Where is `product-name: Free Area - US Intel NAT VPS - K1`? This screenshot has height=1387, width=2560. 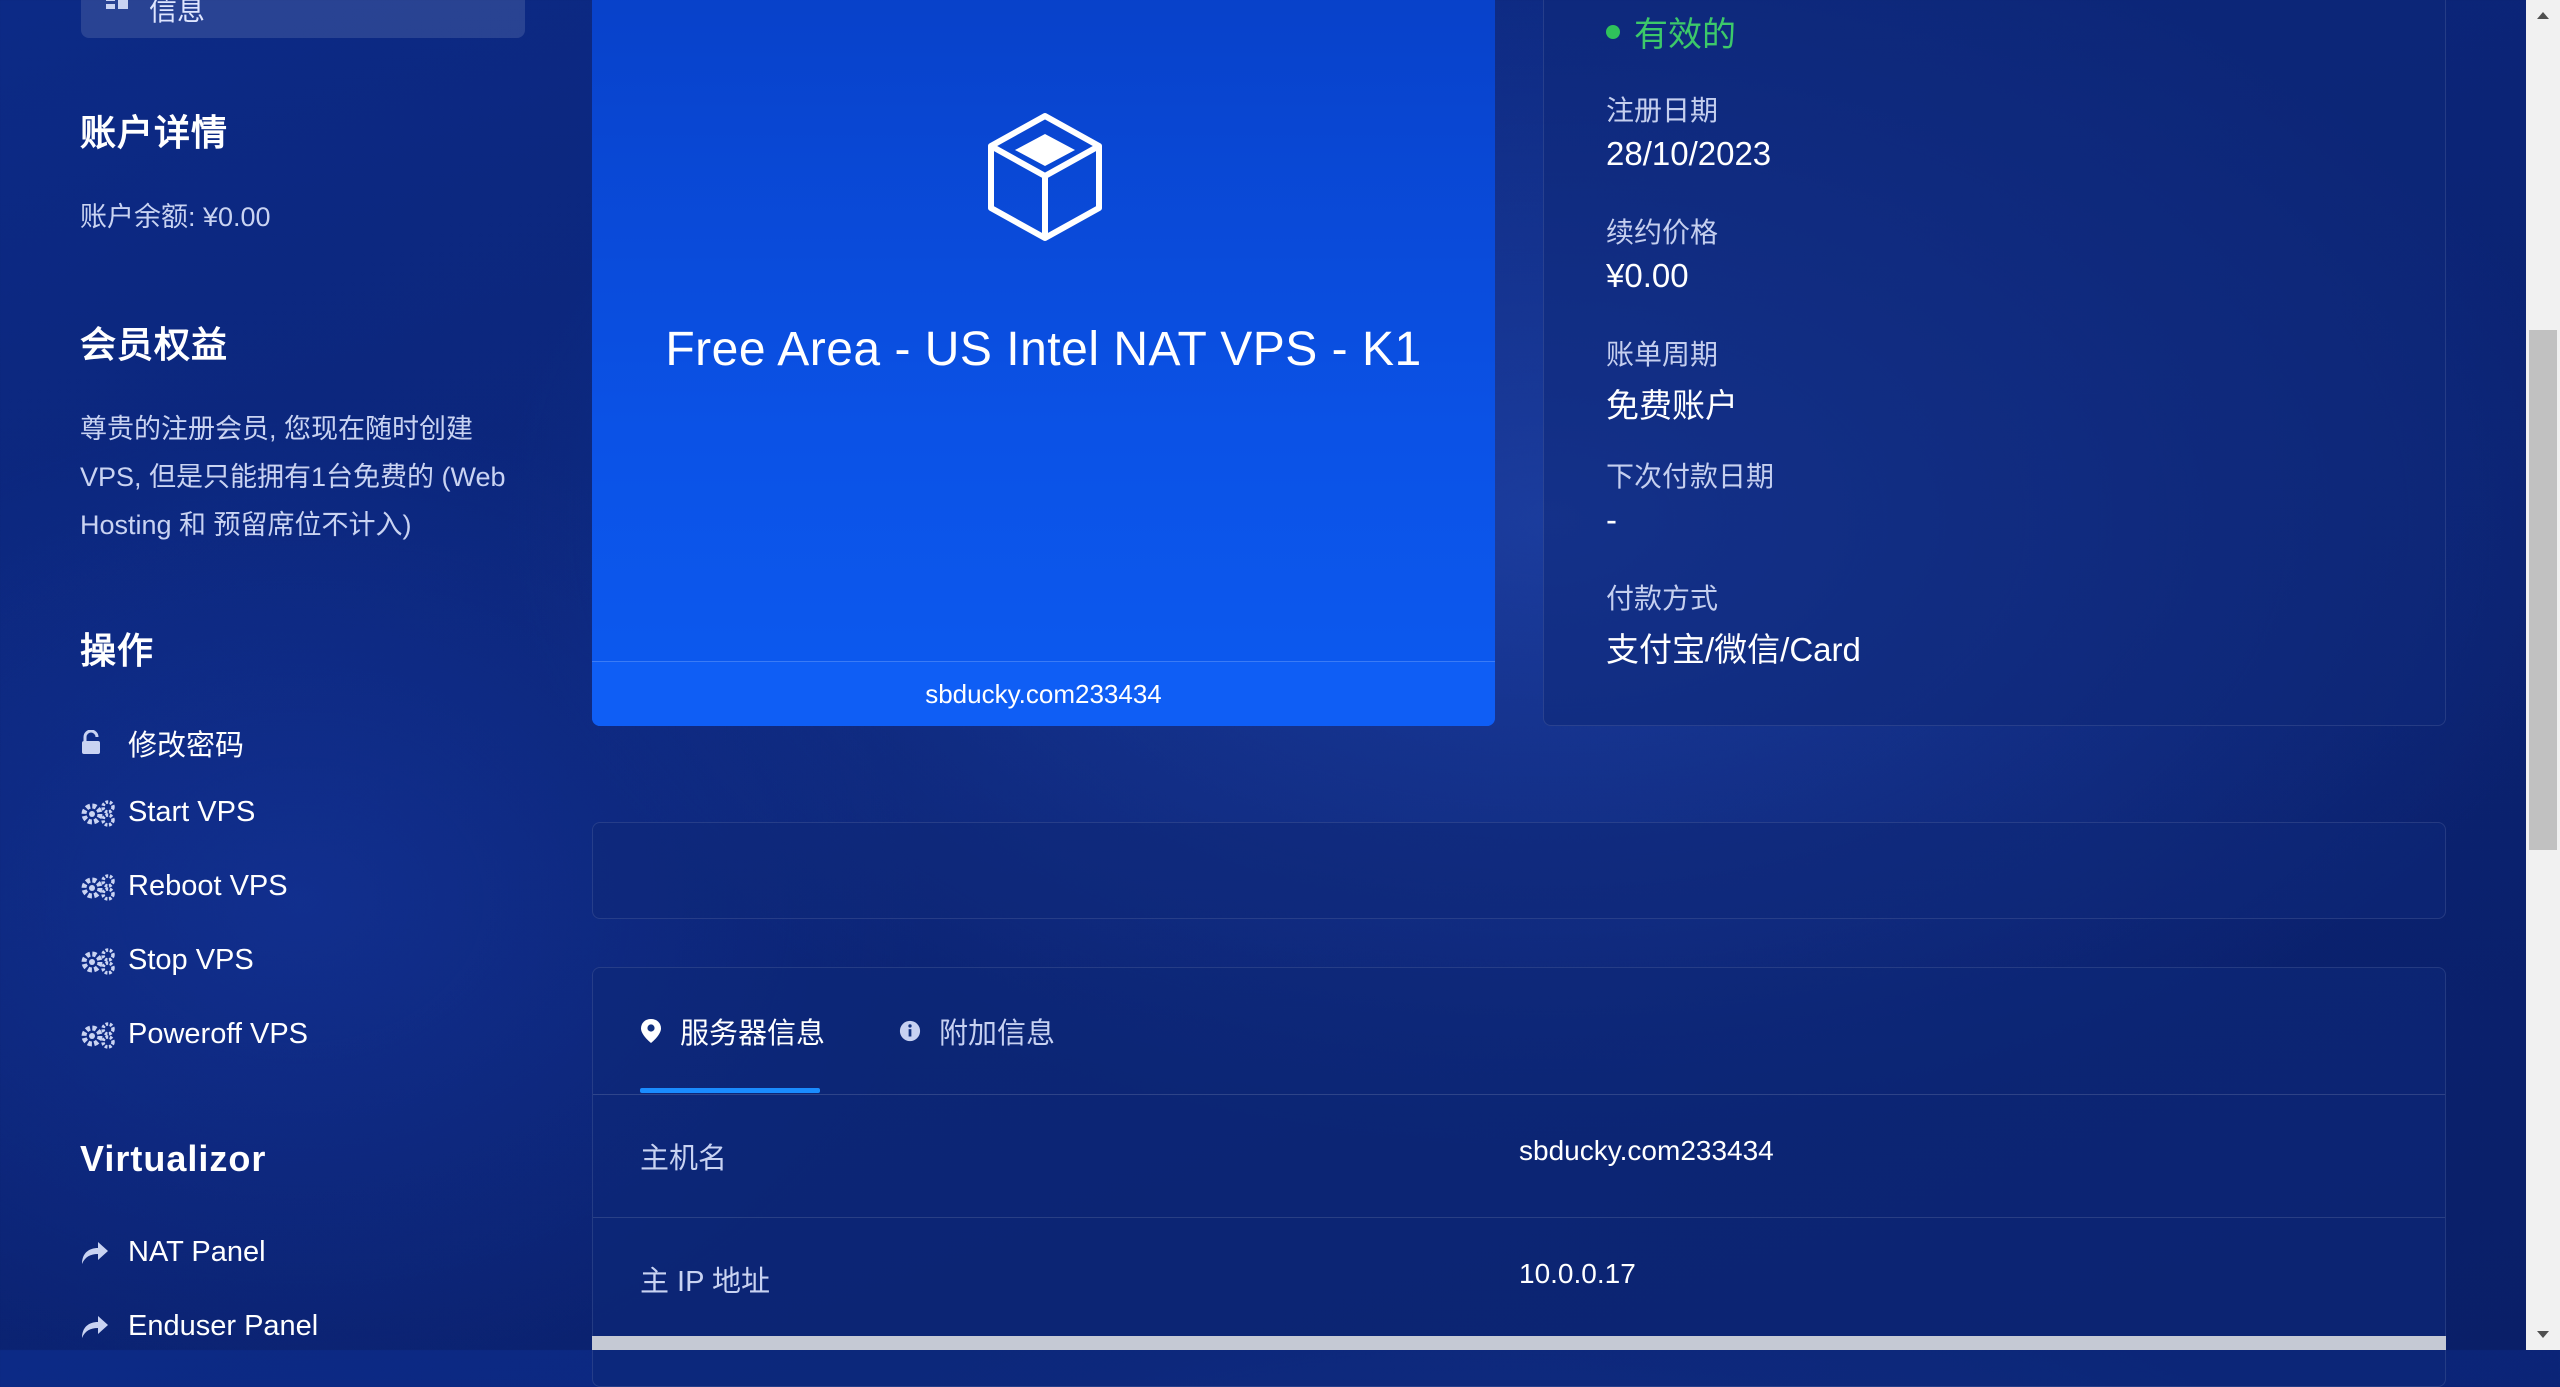 product-name: Free Area - US Intel NAT VPS - K1 is located at coordinates (1043, 349).